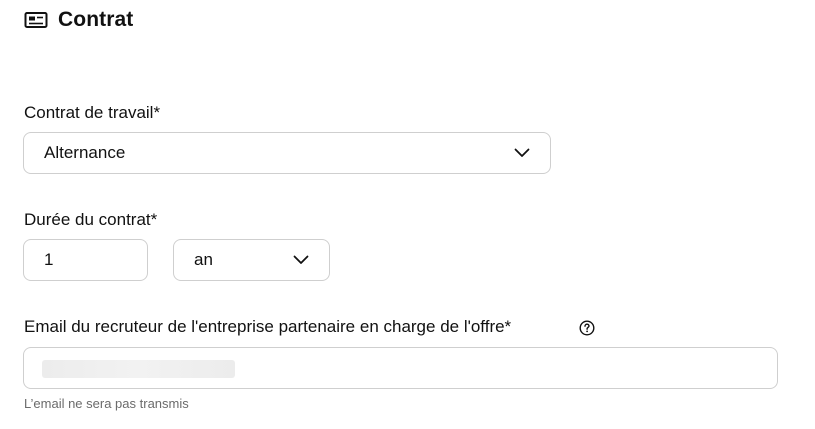 The width and height of the screenshot is (815, 429). What do you see at coordinates (91, 219) in the screenshot?
I see `duration-label: Durée du contrat*` at bounding box center [91, 219].